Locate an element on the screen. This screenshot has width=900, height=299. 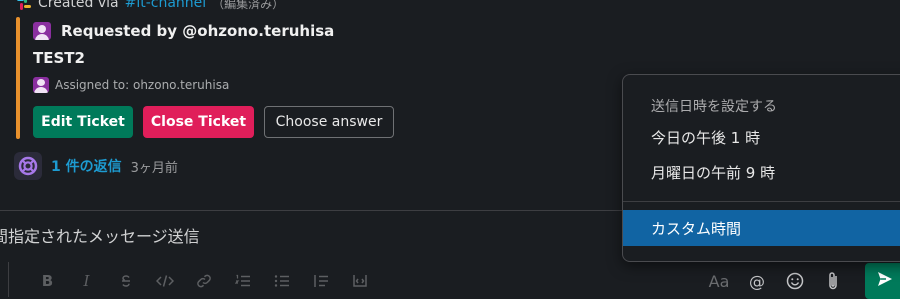
menu-divider is located at coordinates (761, 201).